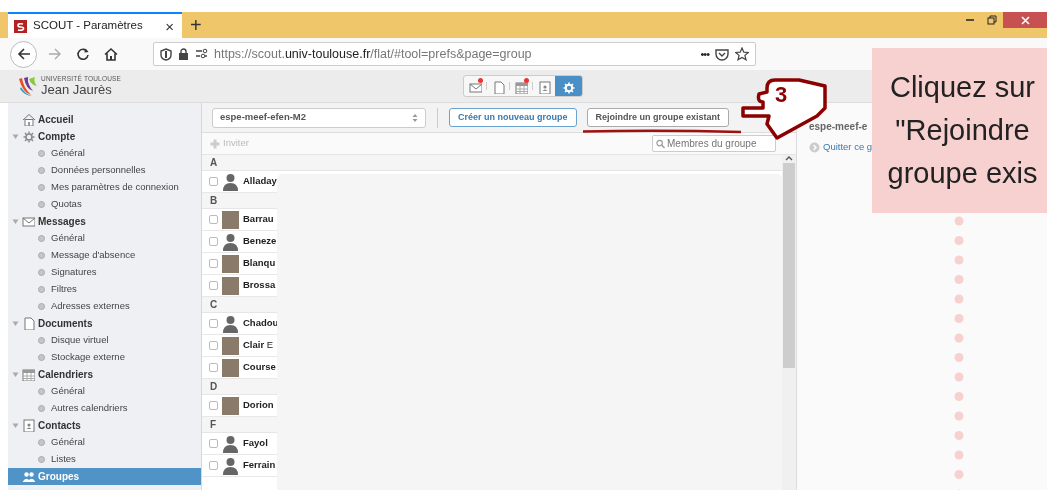 This screenshot has height=490, width=1047. I want to click on address-bar: https://scout.univ-toulouse.fr/flat/#tool=prefs&page=group •••, so click(454, 54).